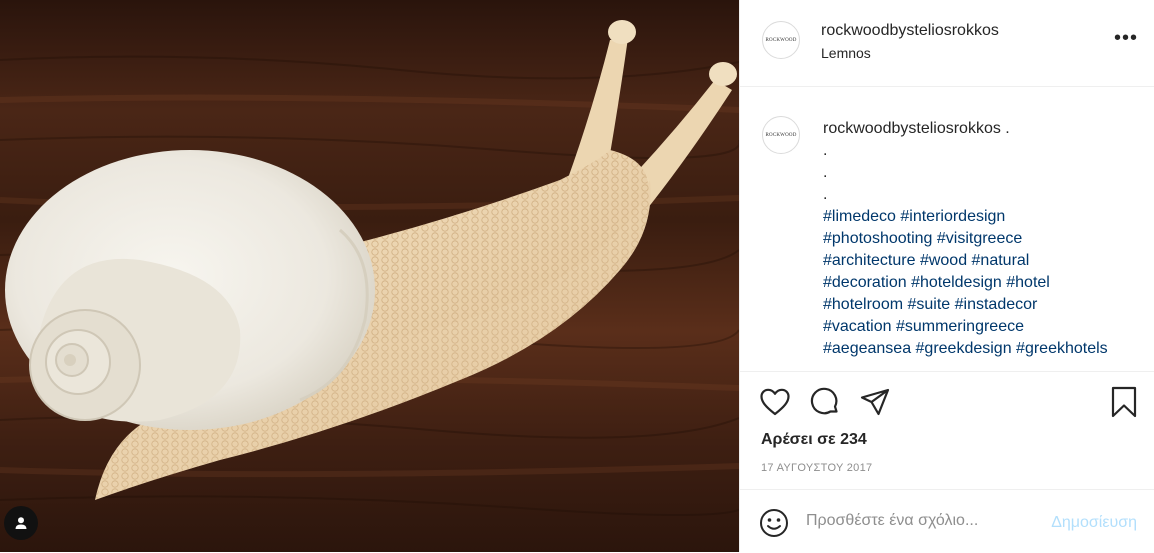 Image resolution: width=1154 pixels, height=553 pixels. Describe the element at coordinates (983, 283) in the screenshot. I see `hashtag-line: #decoration #hoteldesign #hotel` at that location.